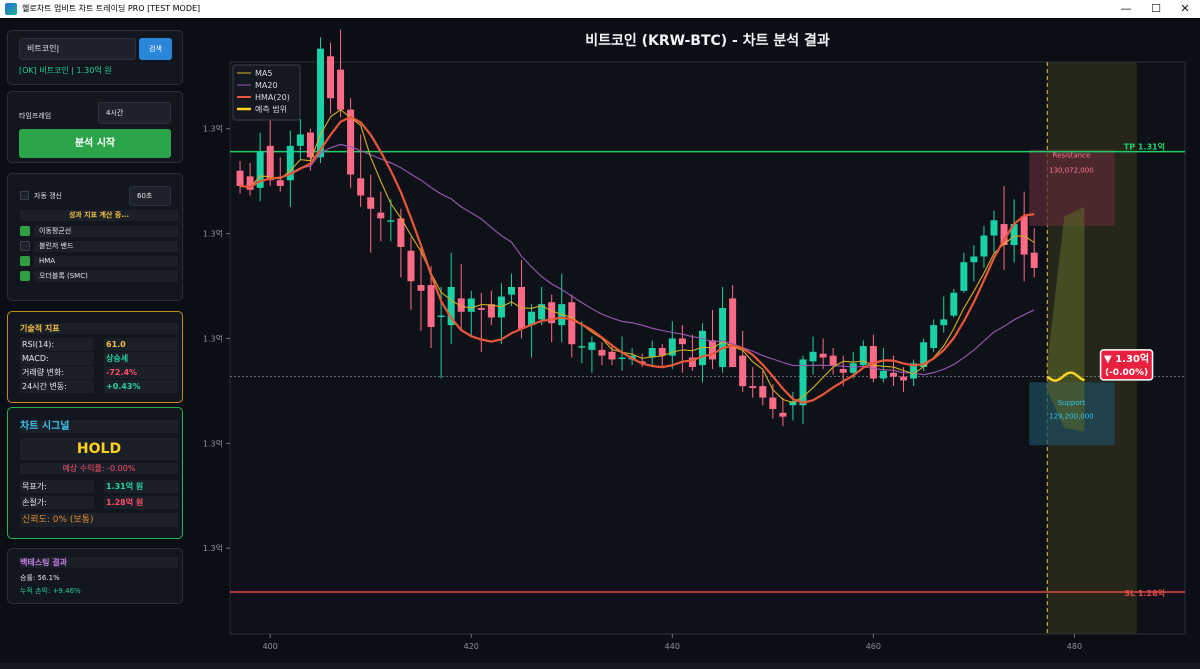  What do you see at coordinates (672, 646) in the screenshot?
I see `x-tick-label: 440` at bounding box center [672, 646].